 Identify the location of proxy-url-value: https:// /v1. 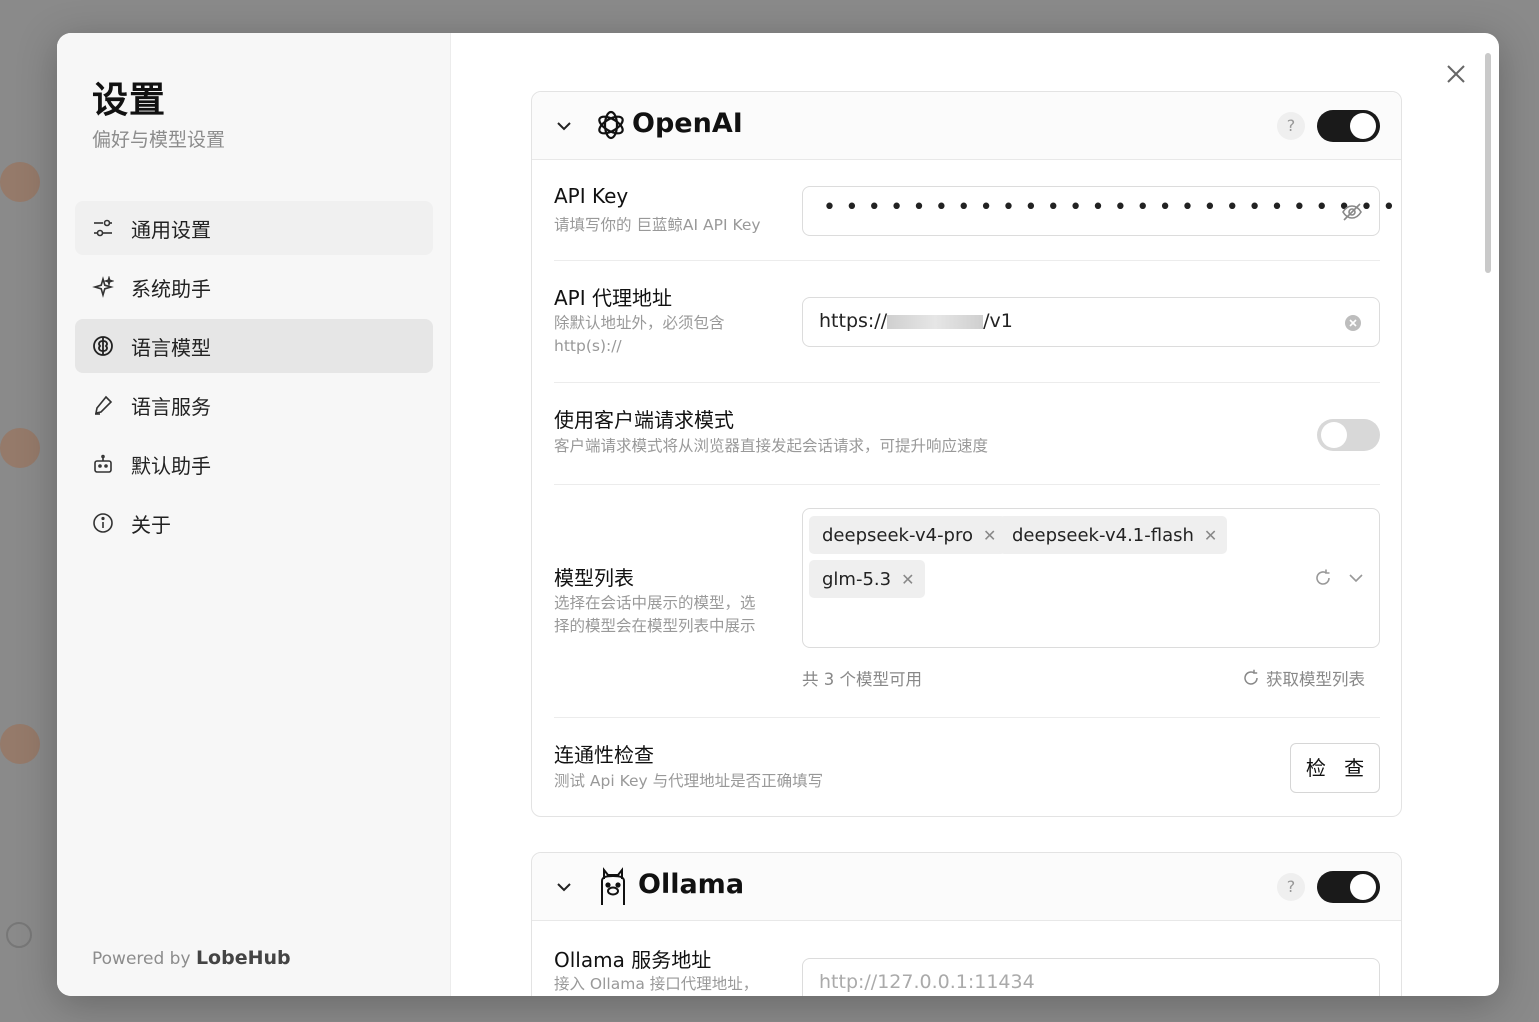
(916, 321).